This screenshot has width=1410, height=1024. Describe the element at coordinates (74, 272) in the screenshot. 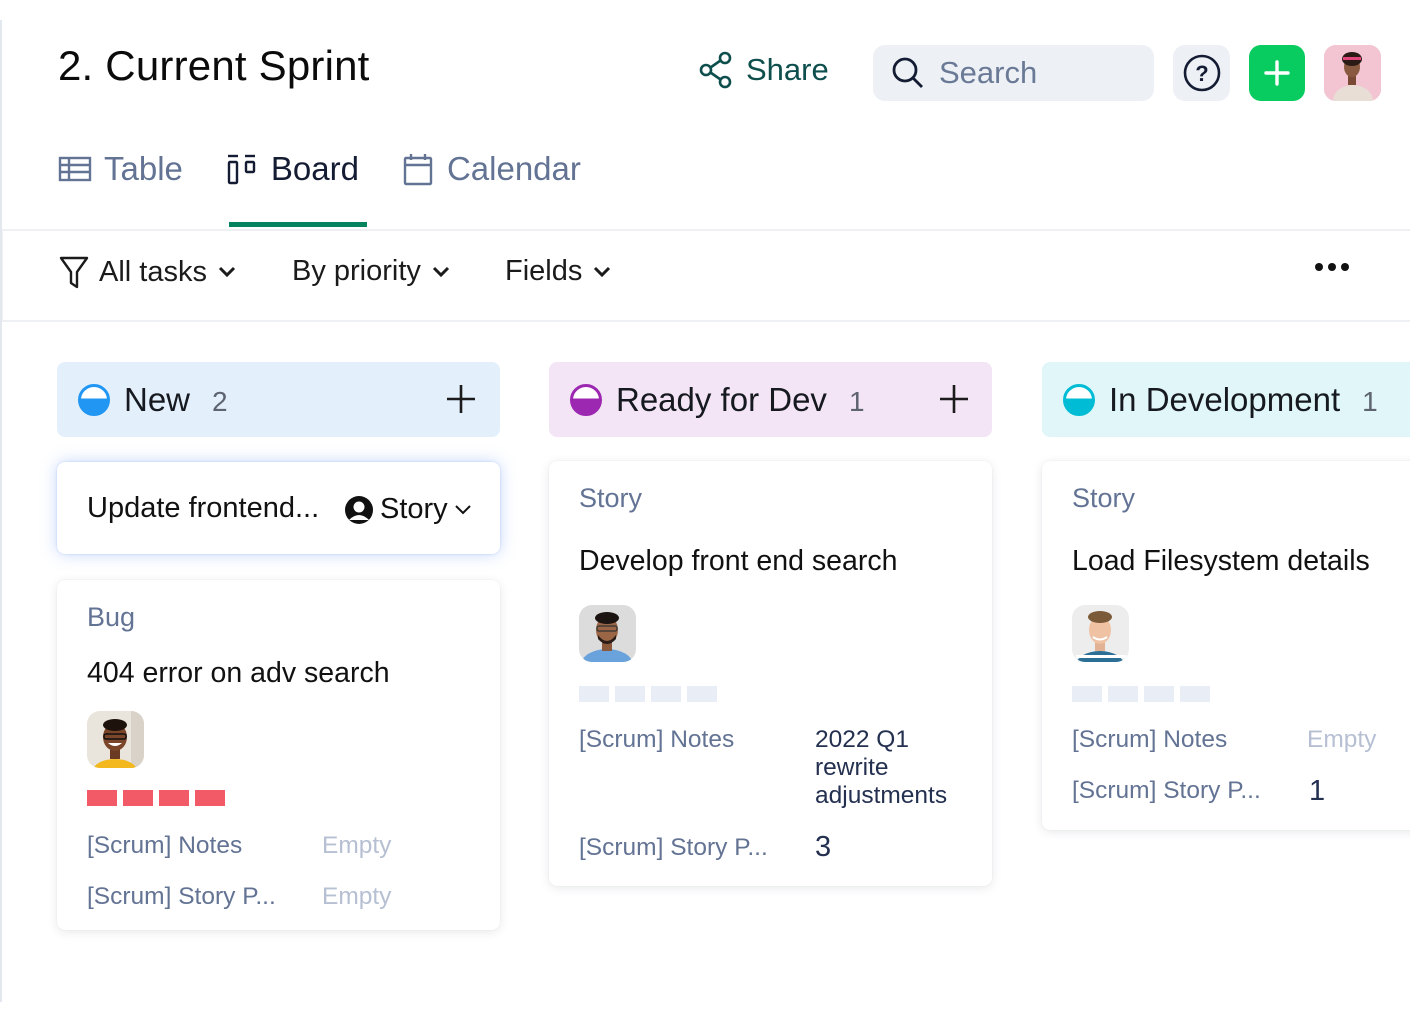

I see `filter-icon` at that location.